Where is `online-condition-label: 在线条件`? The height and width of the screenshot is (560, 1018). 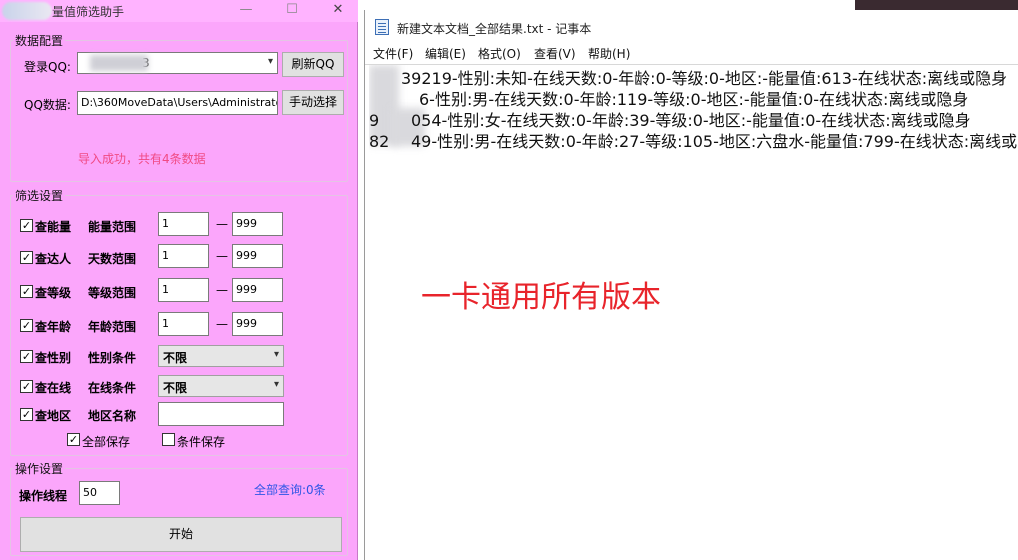
online-condition-label: 在线条件 is located at coordinates (112, 388).